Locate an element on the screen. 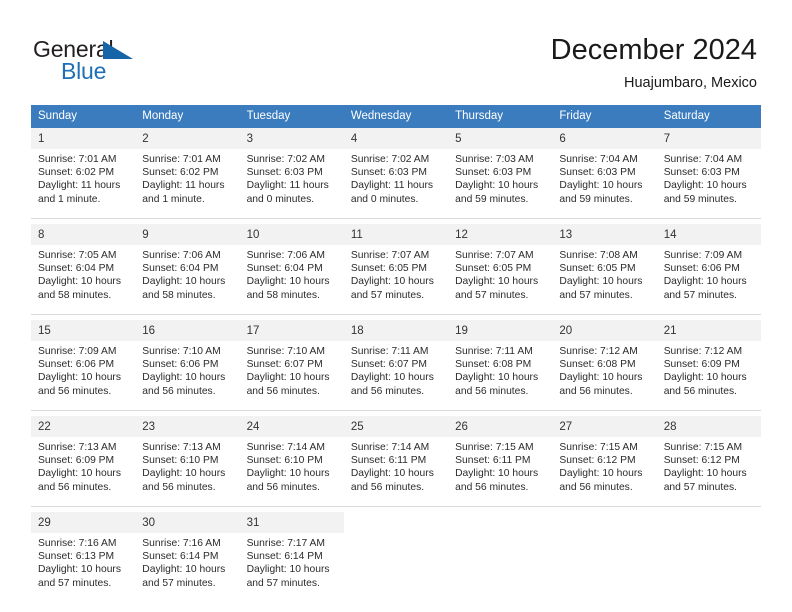  general-blue-logo: General Blue is located at coordinates (123, 62).